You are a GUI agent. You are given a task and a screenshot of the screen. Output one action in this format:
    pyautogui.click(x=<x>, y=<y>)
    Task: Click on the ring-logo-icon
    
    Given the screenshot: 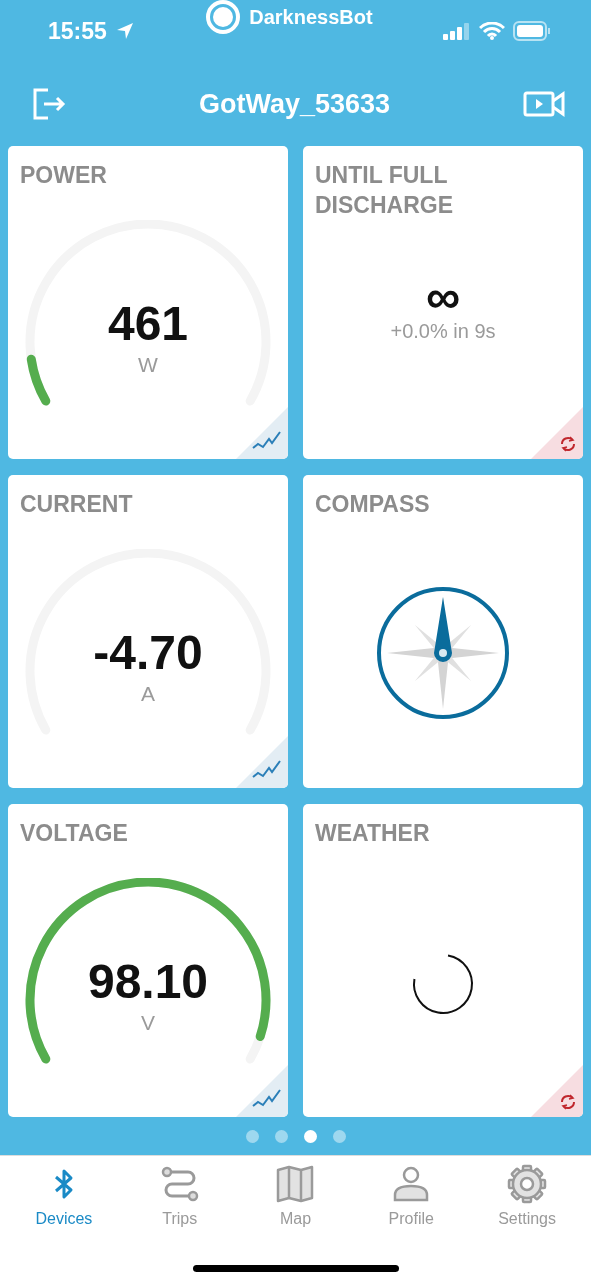 What is the action you would take?
    pyautogui.click(x=223, y=17)
    